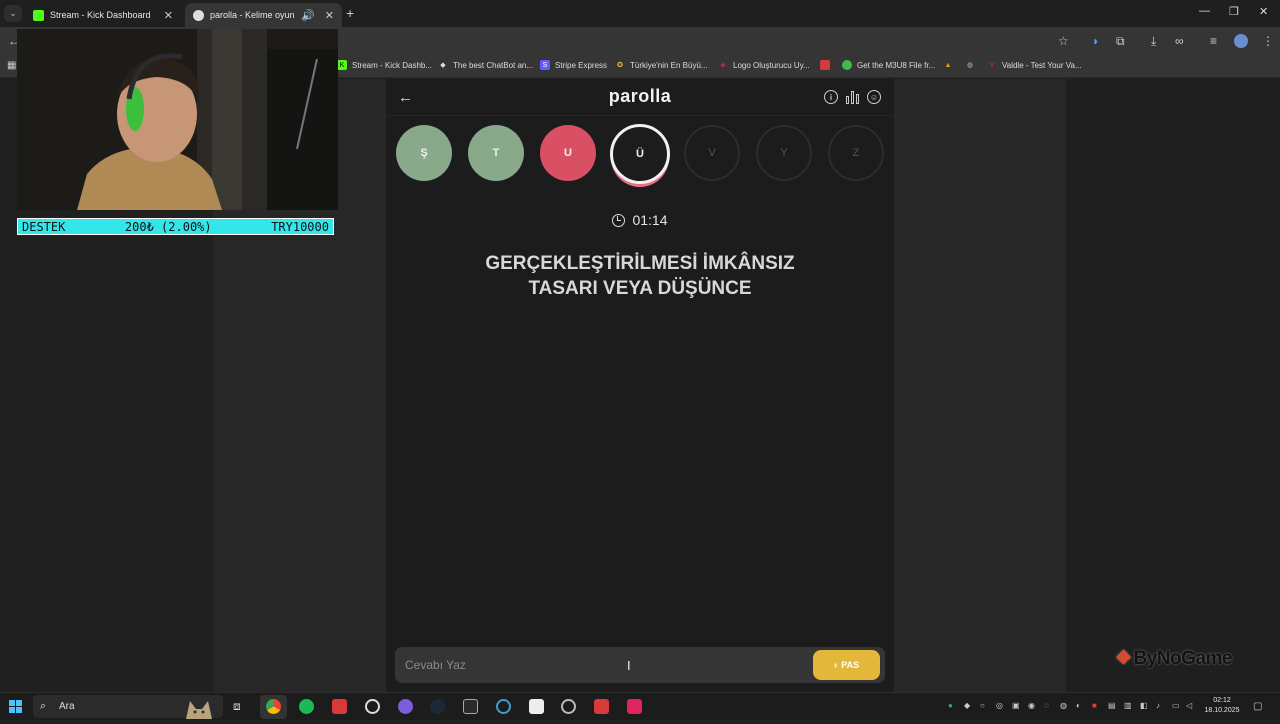  I want to click on tray-icon: ▥, so click(1128, 705).